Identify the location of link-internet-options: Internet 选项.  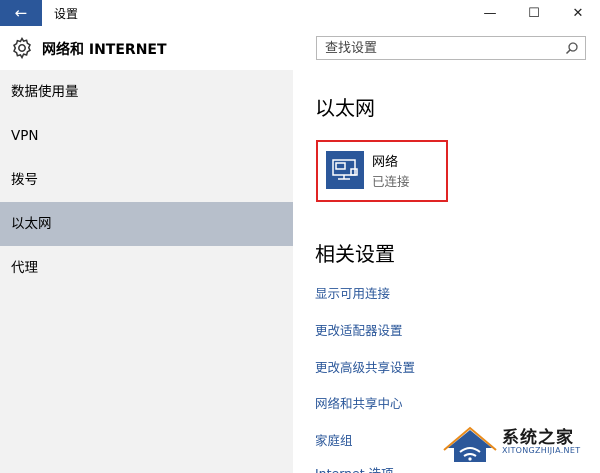
(354, 468).